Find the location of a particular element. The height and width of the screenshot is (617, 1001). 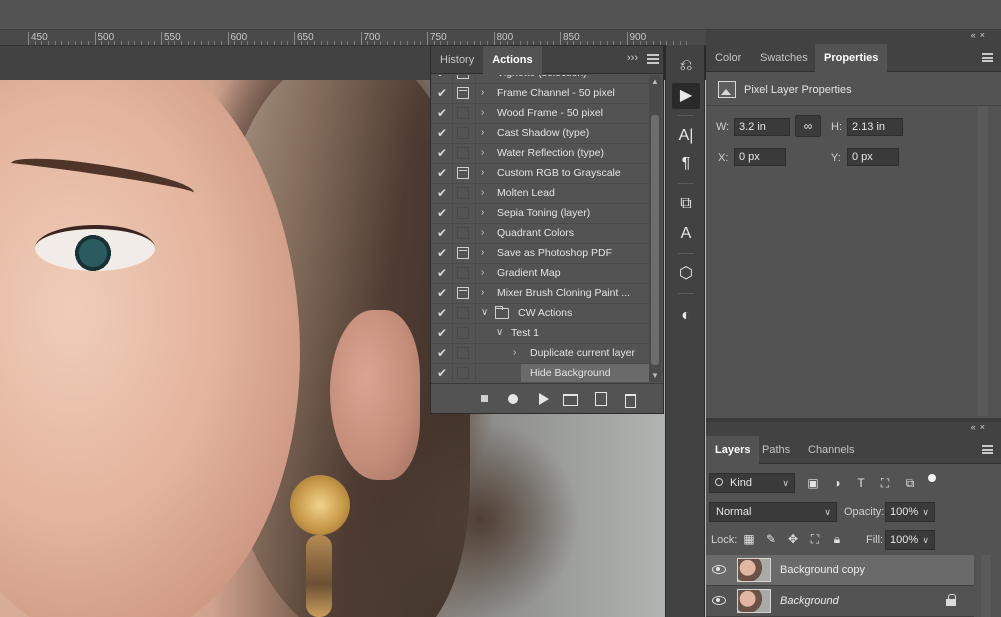

action-row: ✔ › Quadrant Colors is located at coordinates (540, 234).